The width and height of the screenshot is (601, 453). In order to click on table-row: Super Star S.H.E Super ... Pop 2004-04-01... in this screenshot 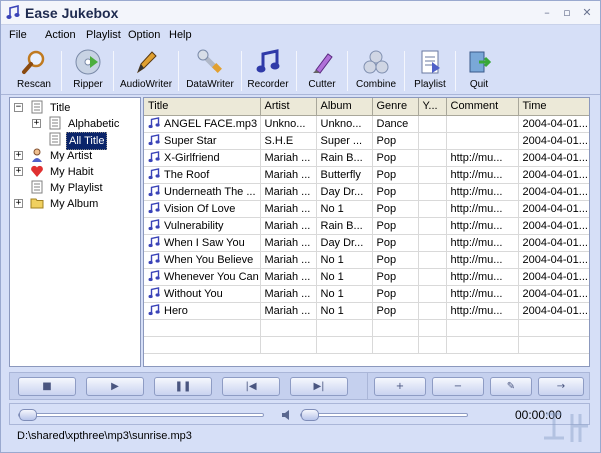, I will do `click(366, 141)`.